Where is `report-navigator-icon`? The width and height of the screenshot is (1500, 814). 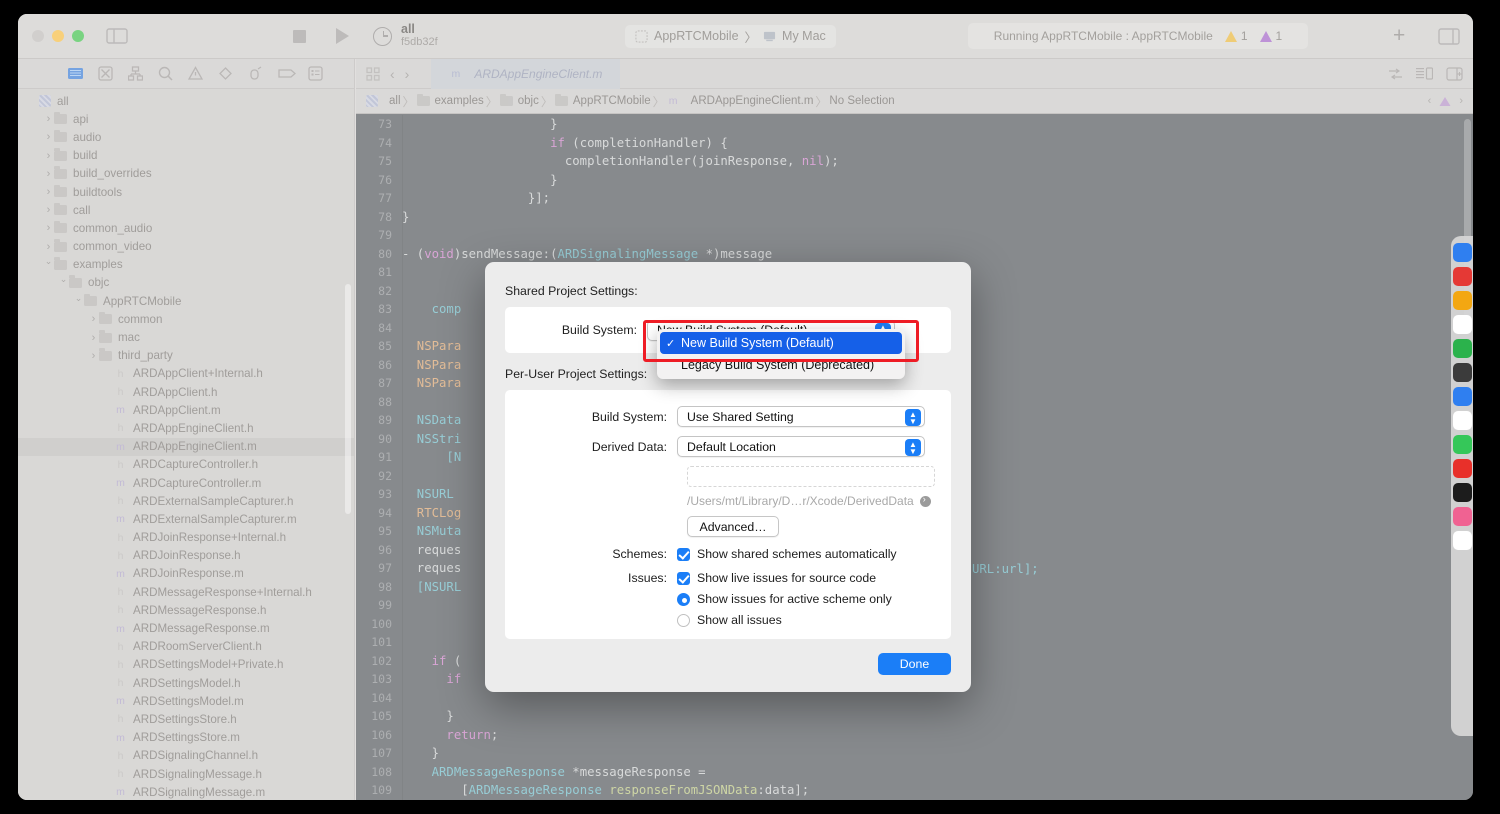 report-navigator-icon is located at coordinates (315, 73).